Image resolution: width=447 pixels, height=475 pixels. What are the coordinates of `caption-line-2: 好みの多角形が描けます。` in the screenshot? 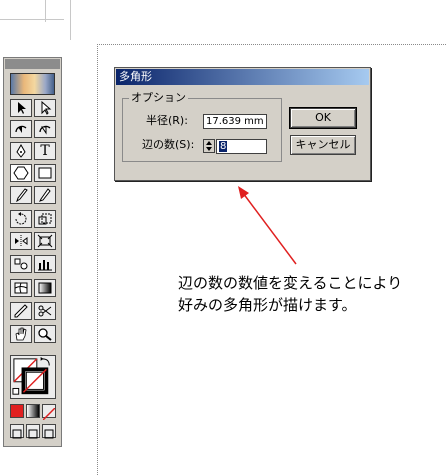 It's located at (267, 305).